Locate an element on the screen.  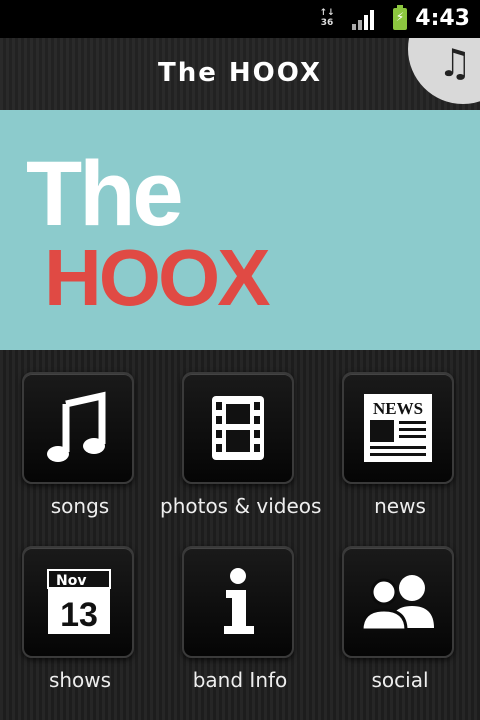
shows-button: Nov 13 is located at coordinates (78, 602).